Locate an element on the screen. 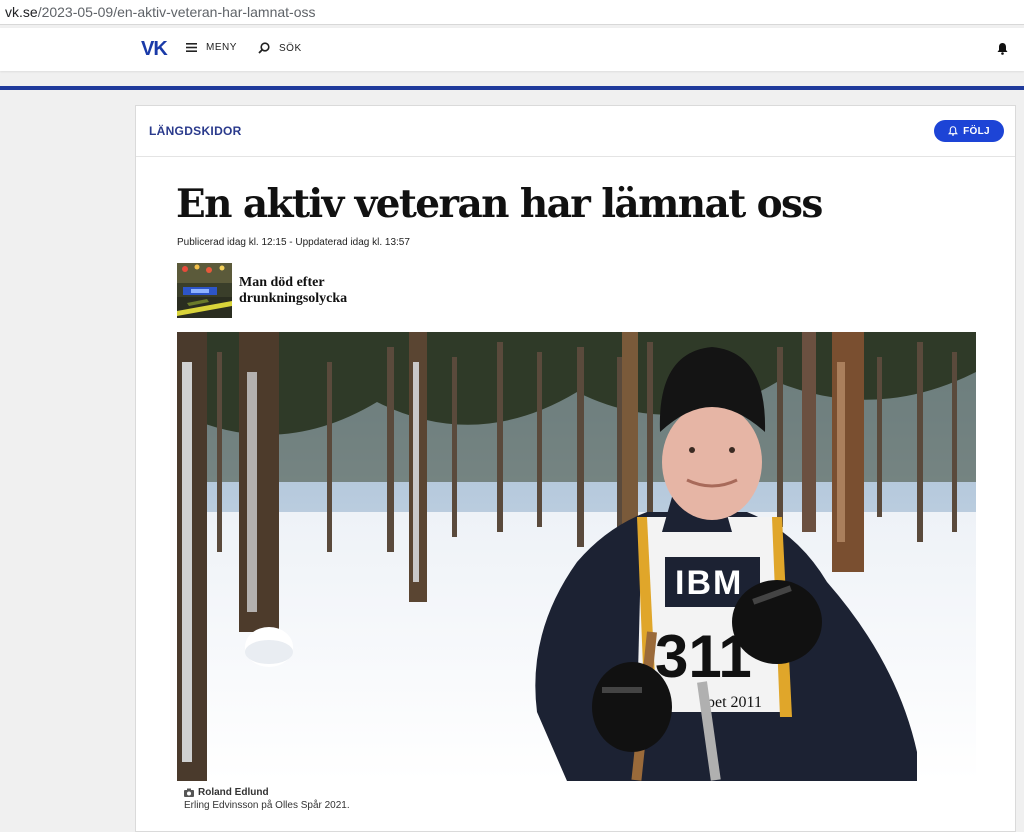 This screenshot has height=832, width=1024. follow-label: FÖLJ is located at coordinates (976, 131).